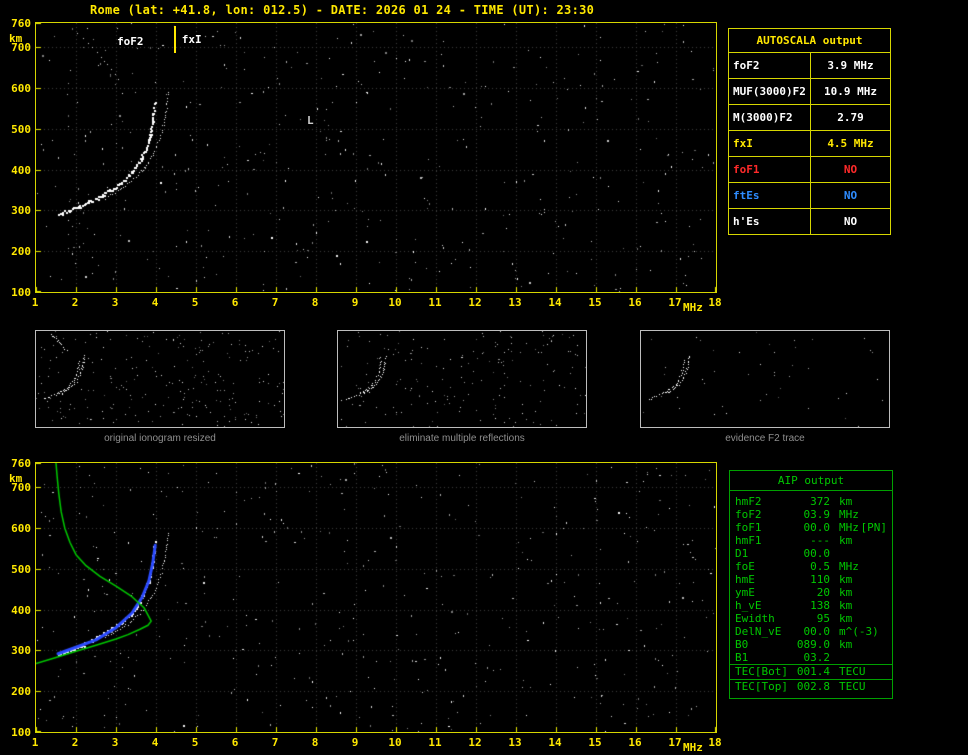  What do you see at coordinates (770, 221) in the screenshot?
I see `param-name: h'Es` at bounding box center [770, 221].